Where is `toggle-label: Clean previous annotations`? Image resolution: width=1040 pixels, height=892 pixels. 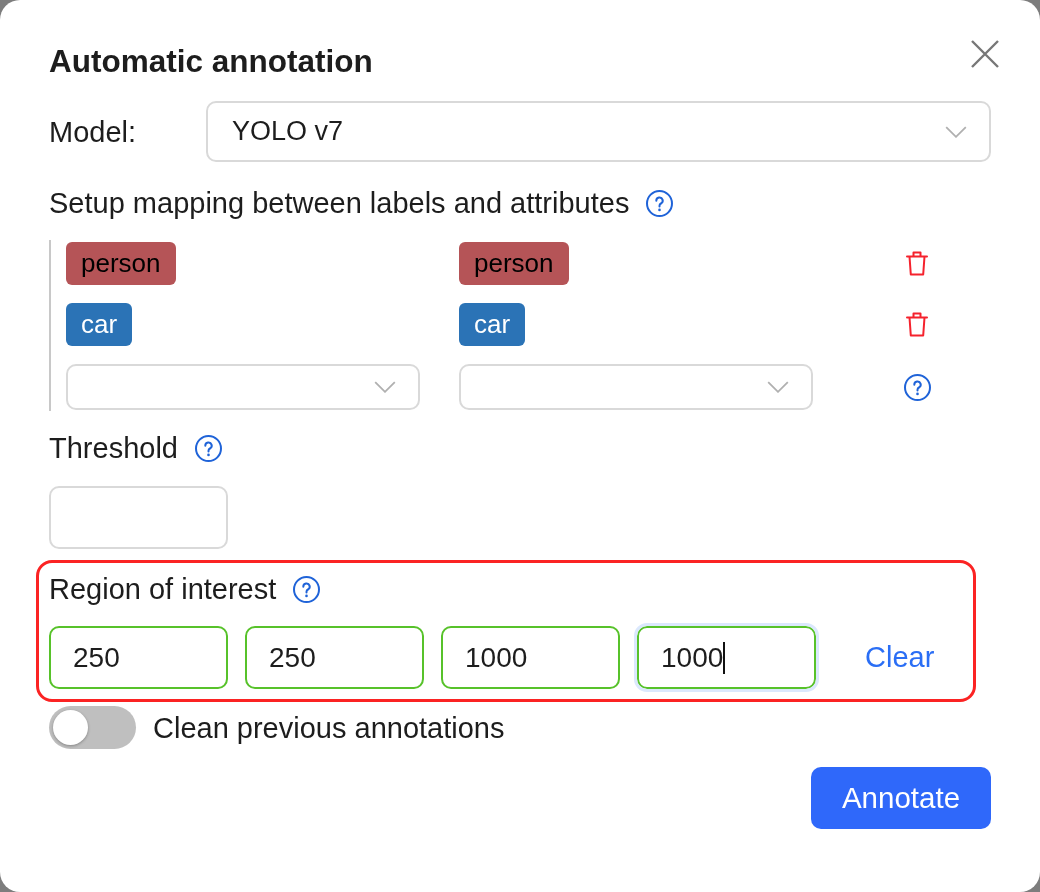
toggle-label: Clean previous annotations is located at coordinates (329, 727).